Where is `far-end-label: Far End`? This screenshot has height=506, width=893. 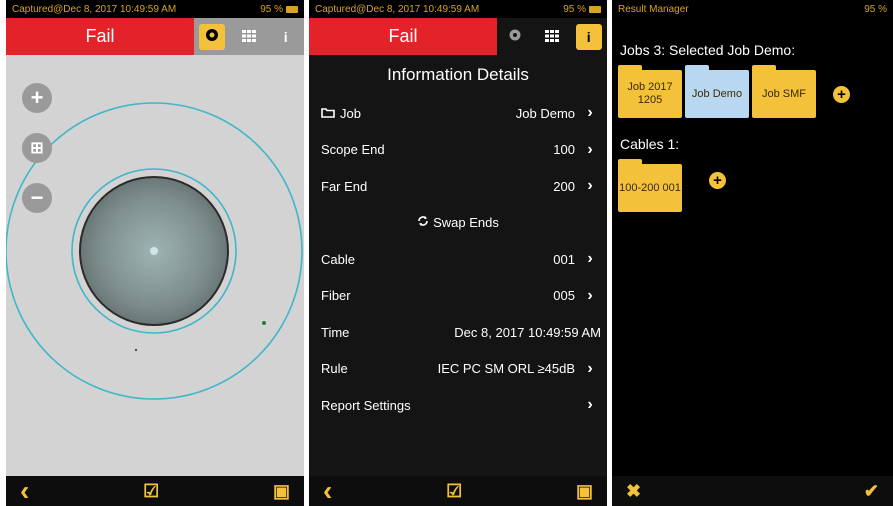
far-end-label: Far End is located at coordinates (344, 186).